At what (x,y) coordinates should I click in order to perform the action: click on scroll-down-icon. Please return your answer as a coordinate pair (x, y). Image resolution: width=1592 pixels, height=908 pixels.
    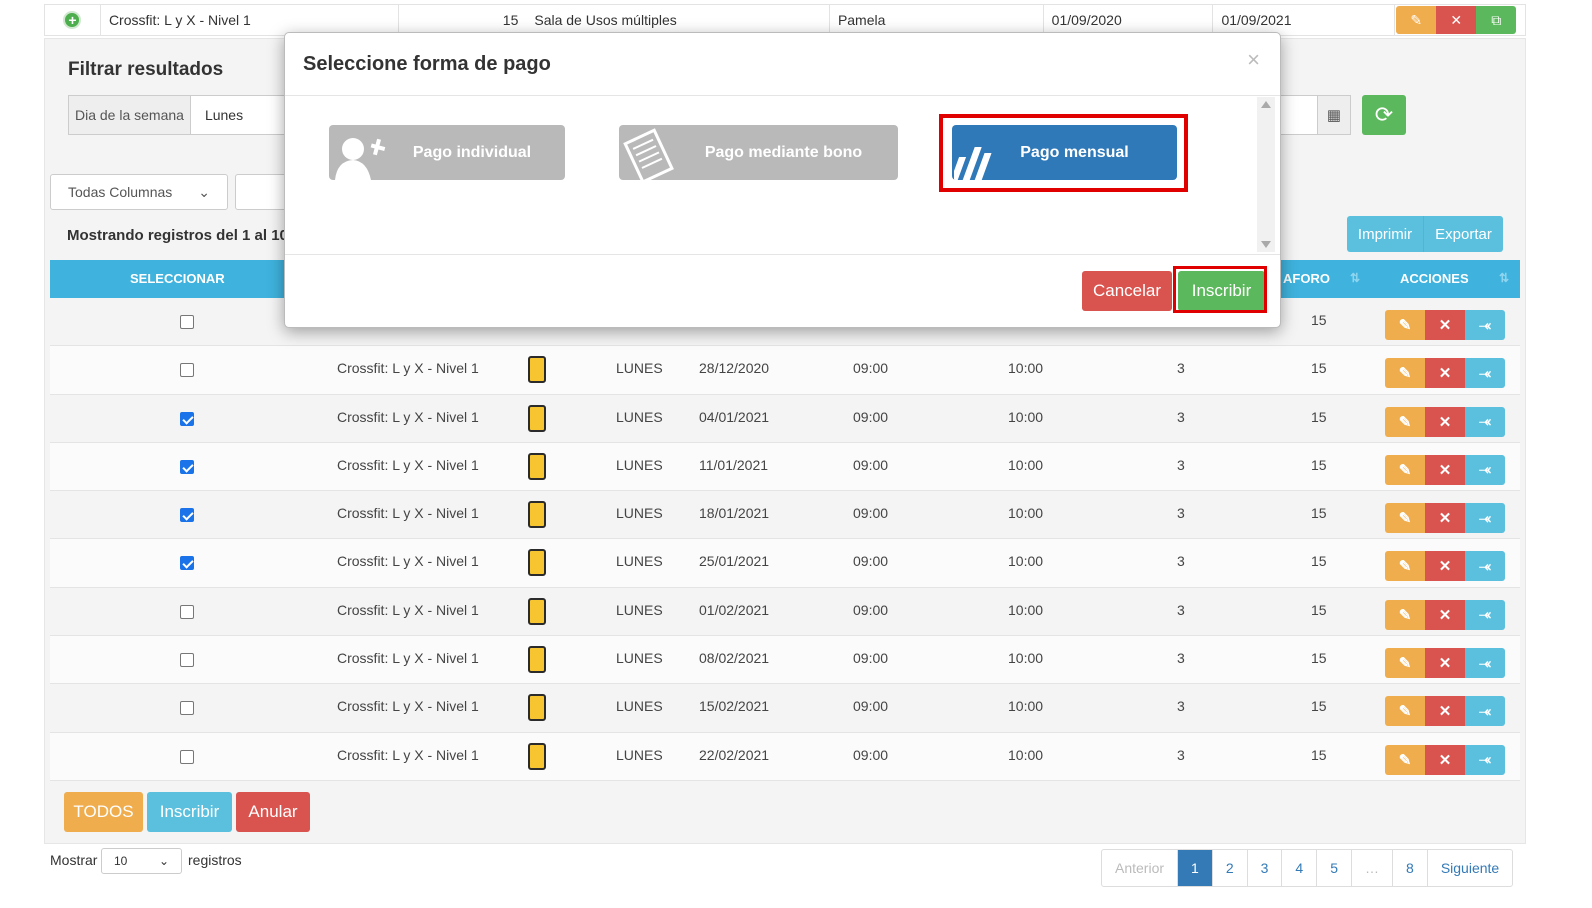
    Looking at the image, I should click on (1266, 244).